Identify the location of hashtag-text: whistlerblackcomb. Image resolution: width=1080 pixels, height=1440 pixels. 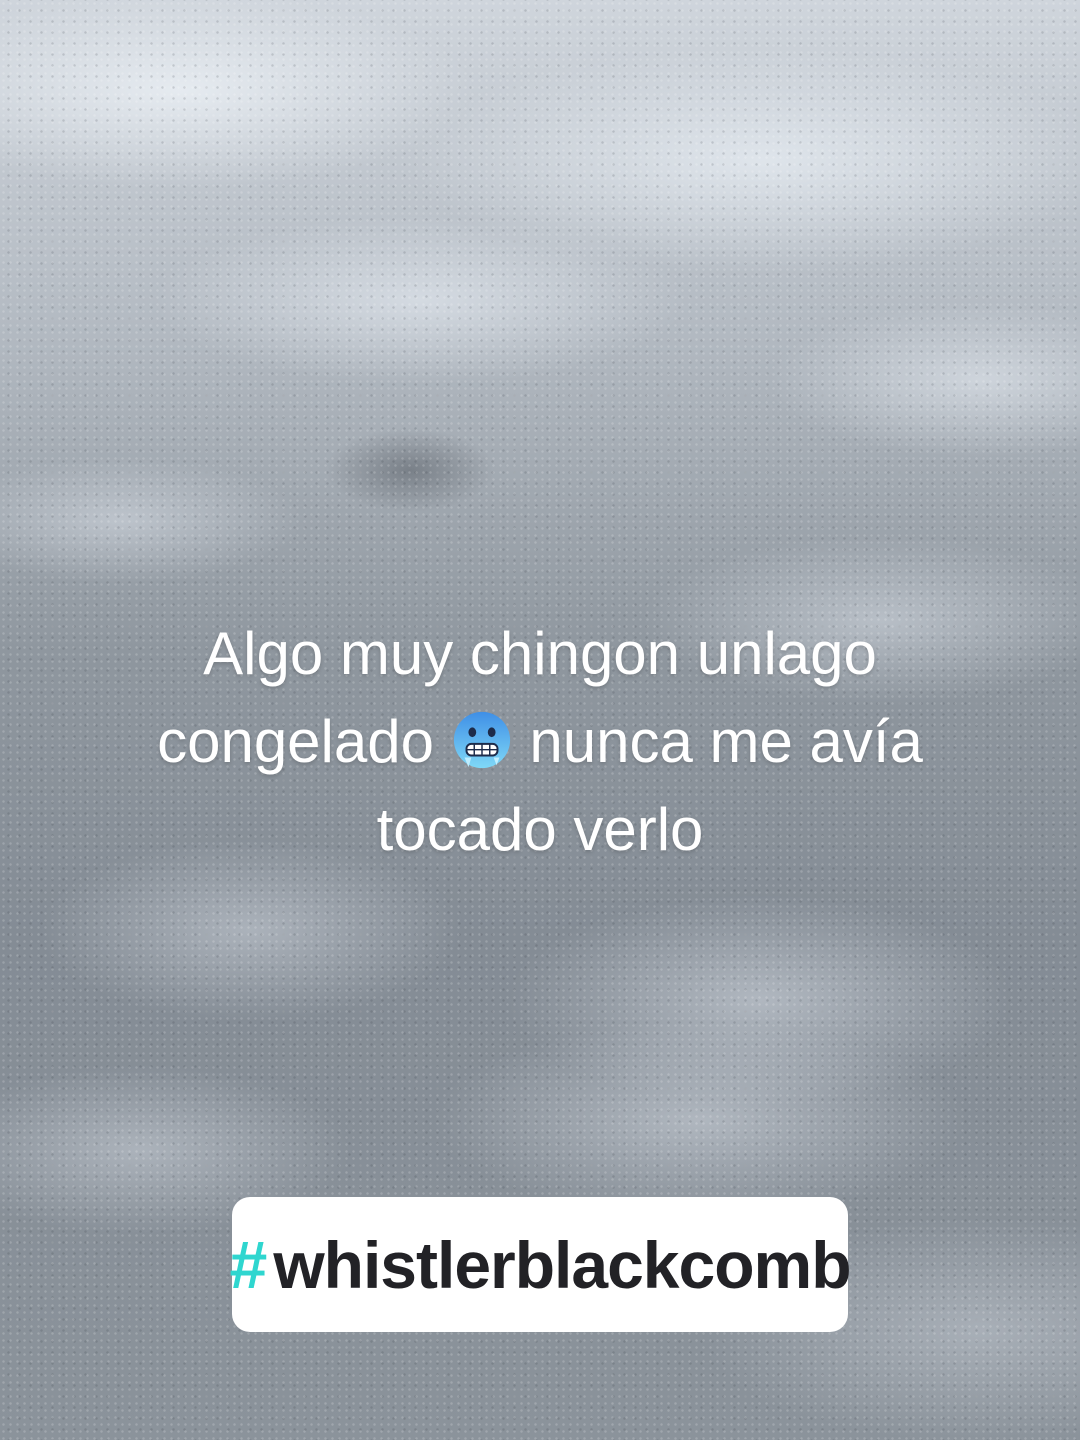
(562, 1264).